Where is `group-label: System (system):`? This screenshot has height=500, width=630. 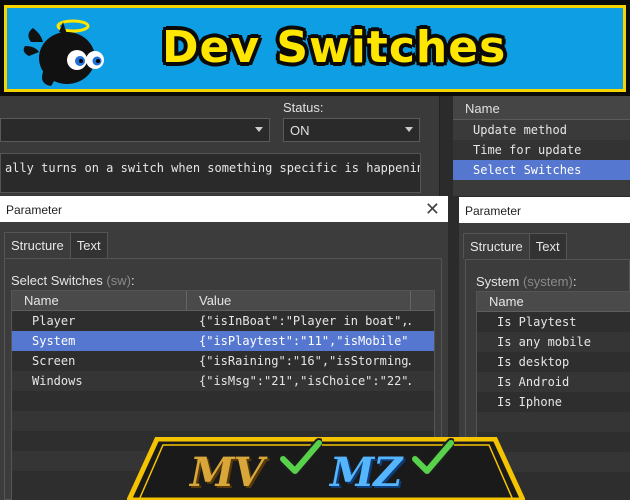 group-label: System (system): is located at coordinates (526, 281).